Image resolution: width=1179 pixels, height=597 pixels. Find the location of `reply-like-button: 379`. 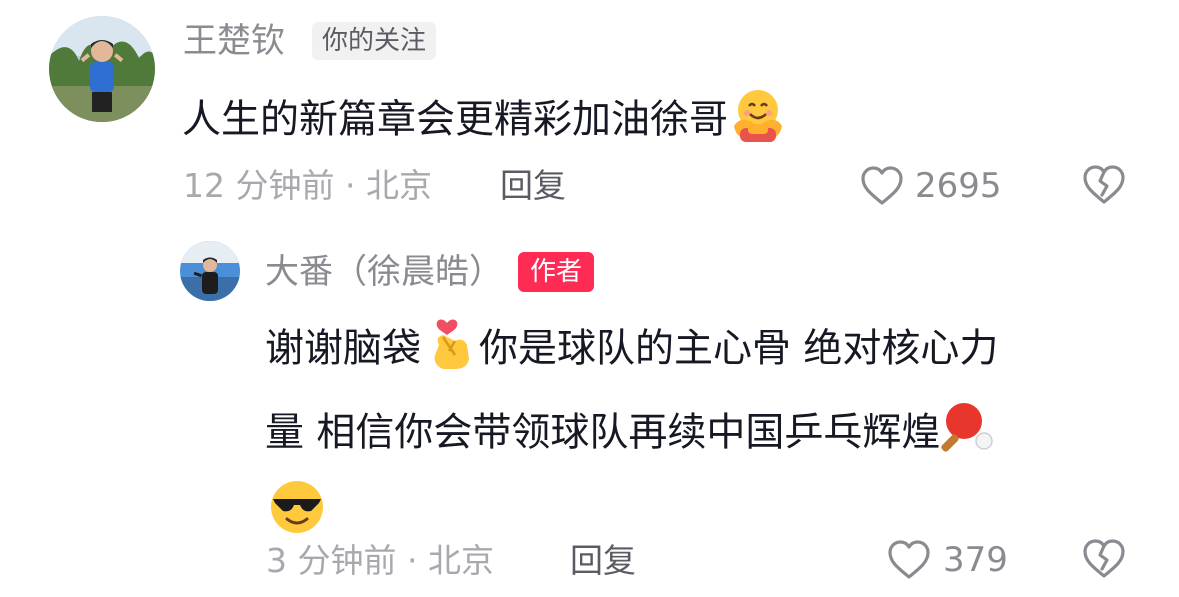

reply-like-button: 379 is located at coordinates (951, 560).